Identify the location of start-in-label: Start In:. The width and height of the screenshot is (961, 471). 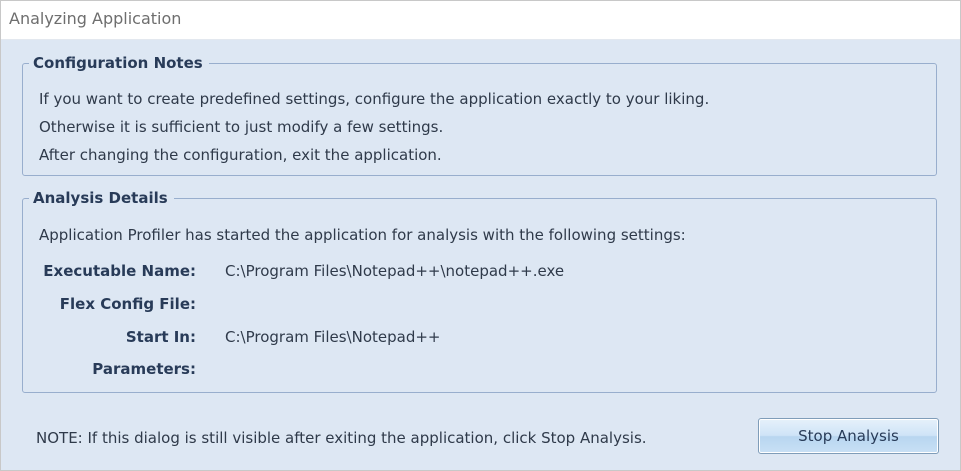
(160, 337).